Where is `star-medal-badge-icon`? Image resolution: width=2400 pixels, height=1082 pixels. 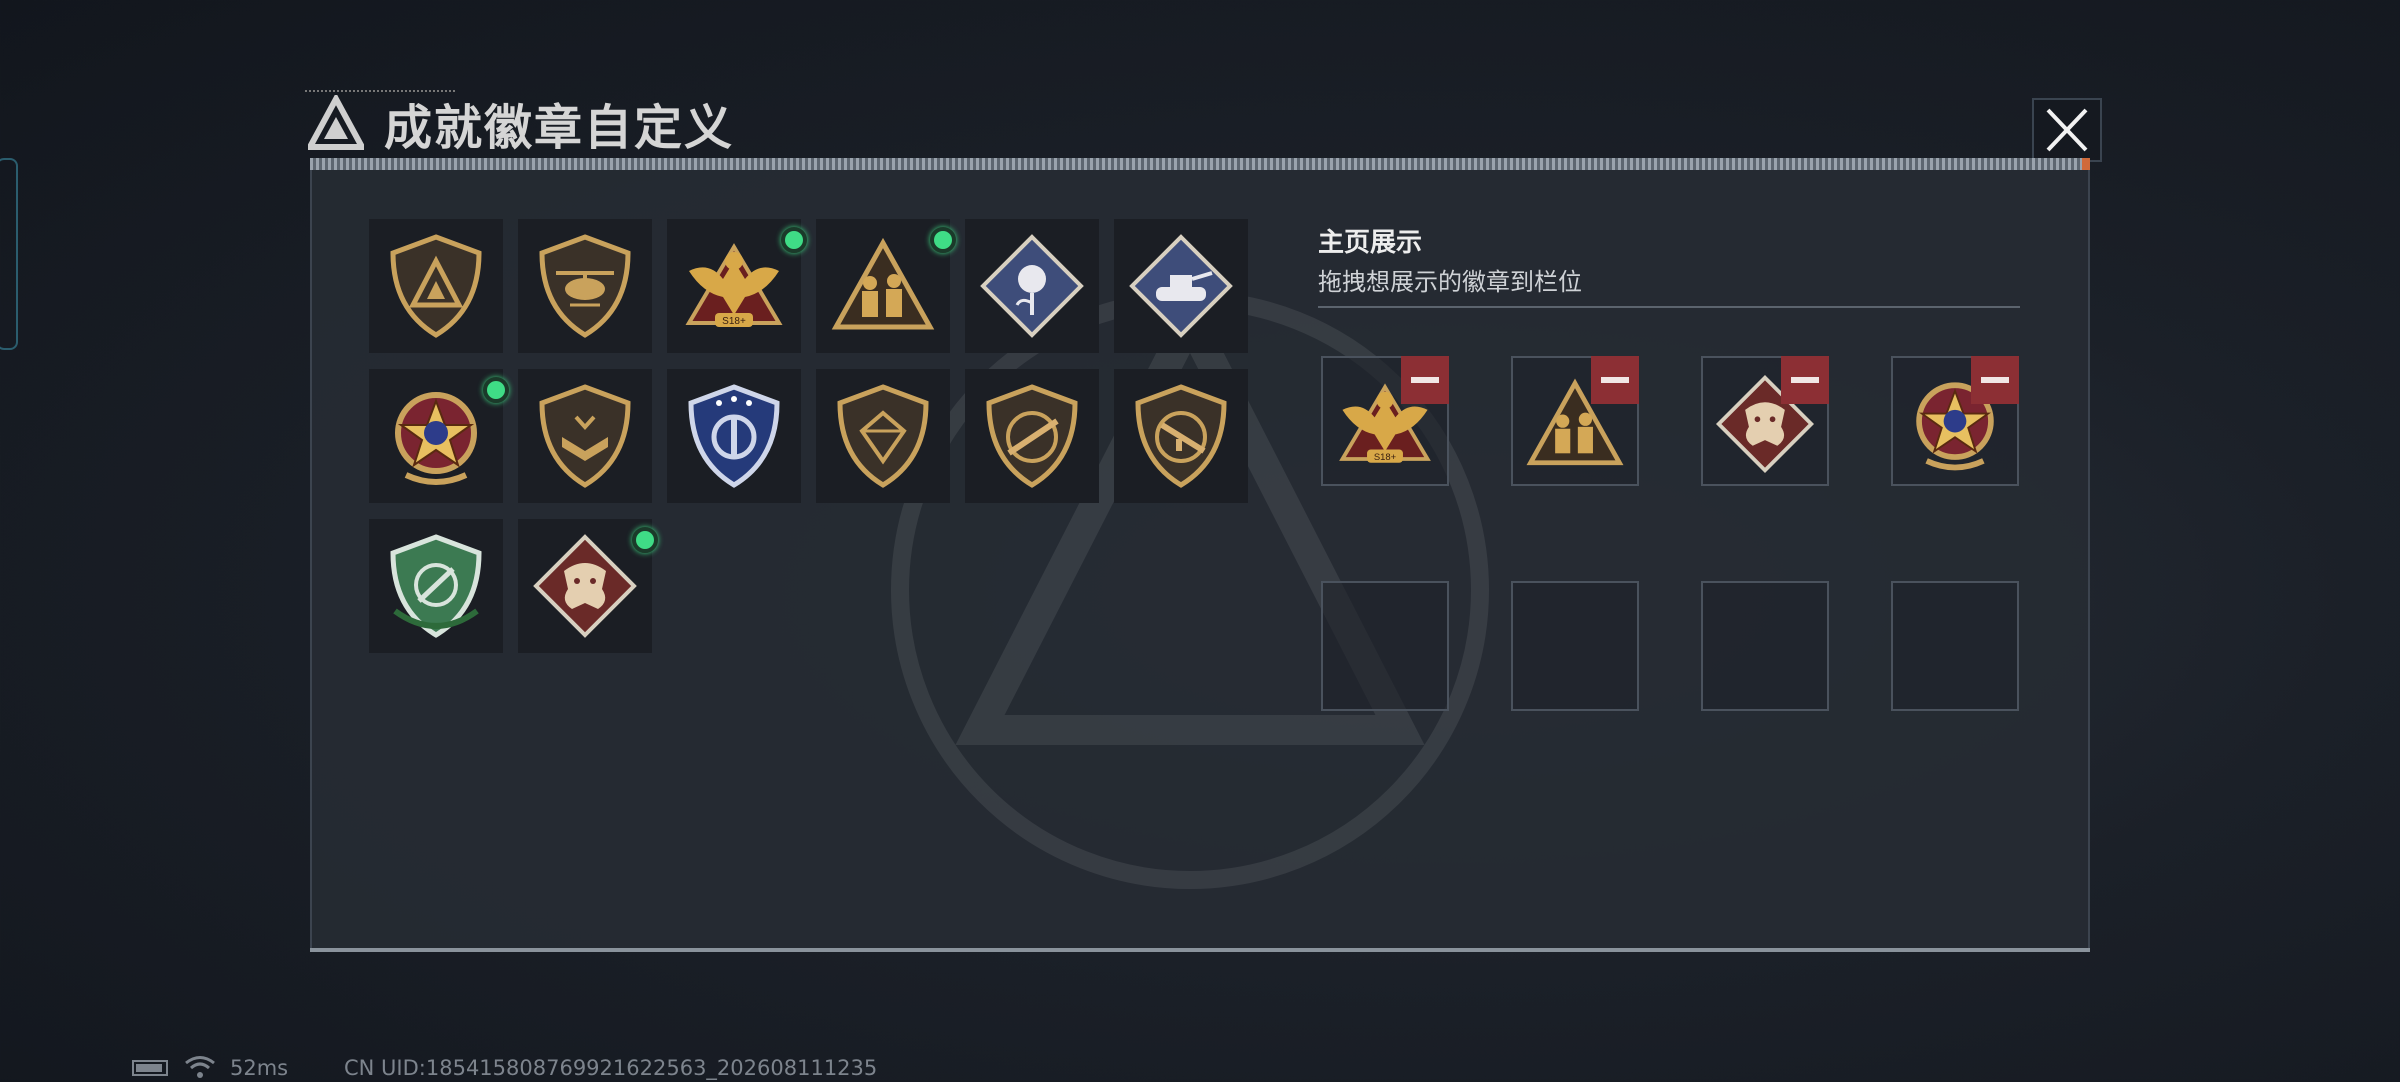
star-medal-badge-icon is located at coordinates (436, 438).